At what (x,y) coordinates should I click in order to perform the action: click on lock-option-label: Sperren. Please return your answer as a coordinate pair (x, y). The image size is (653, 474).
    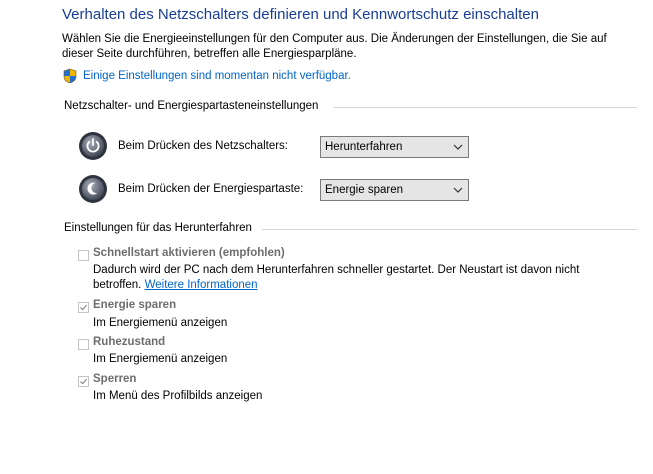
    Looking at the image, I should click on (115, 379).